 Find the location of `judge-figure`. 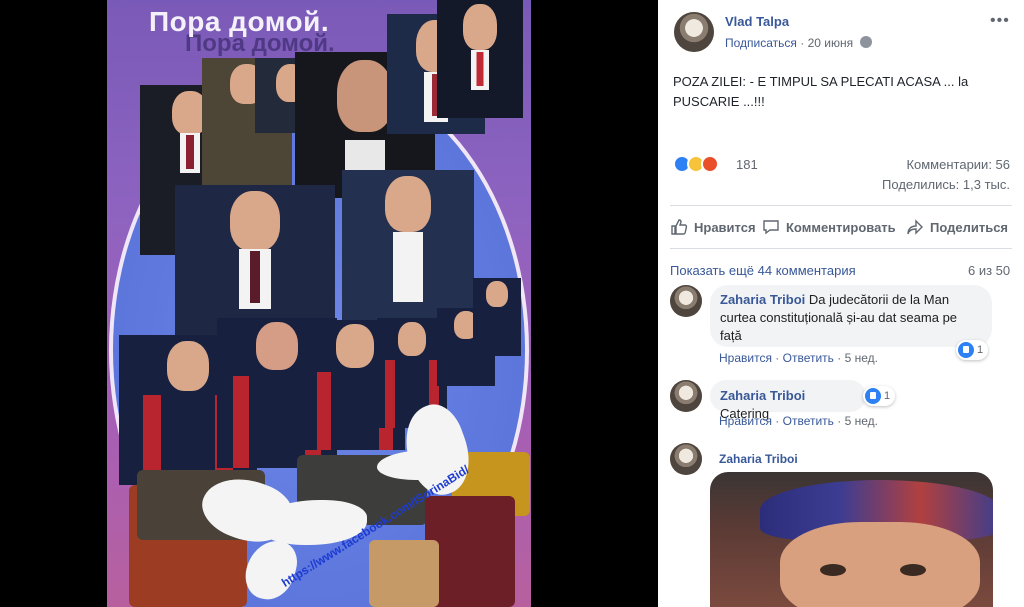

judge-figure is located at coordinates (497, 317).